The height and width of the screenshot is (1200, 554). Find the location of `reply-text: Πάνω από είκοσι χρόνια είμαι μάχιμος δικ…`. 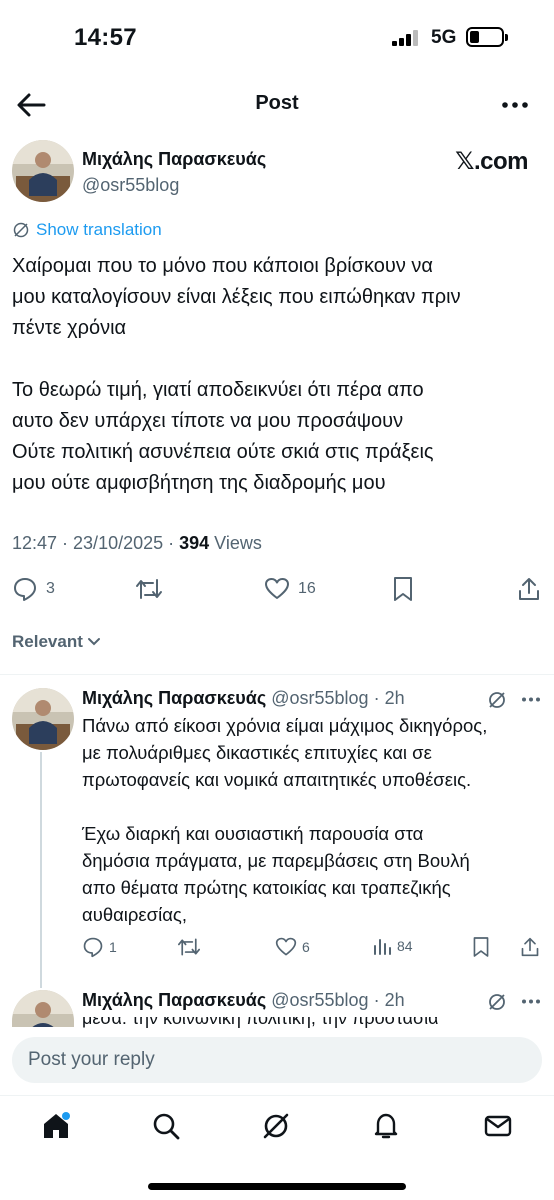

reply-text: Πάνω από είκοσι χρόνια είμαι μάχιμος δικ… is located at coordinates (312, 820).